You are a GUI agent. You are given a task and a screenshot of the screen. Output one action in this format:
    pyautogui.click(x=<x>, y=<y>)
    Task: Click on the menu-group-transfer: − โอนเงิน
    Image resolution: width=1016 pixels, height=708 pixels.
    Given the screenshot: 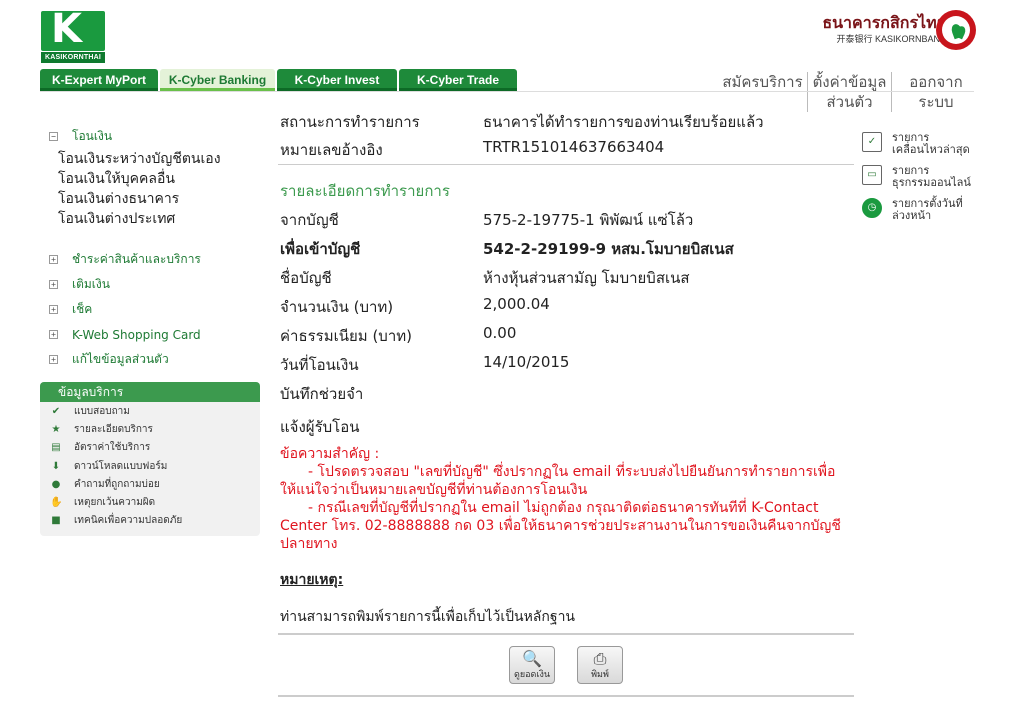 What is the action you would take?
    pyautogui.click(x=150, y=136)
    